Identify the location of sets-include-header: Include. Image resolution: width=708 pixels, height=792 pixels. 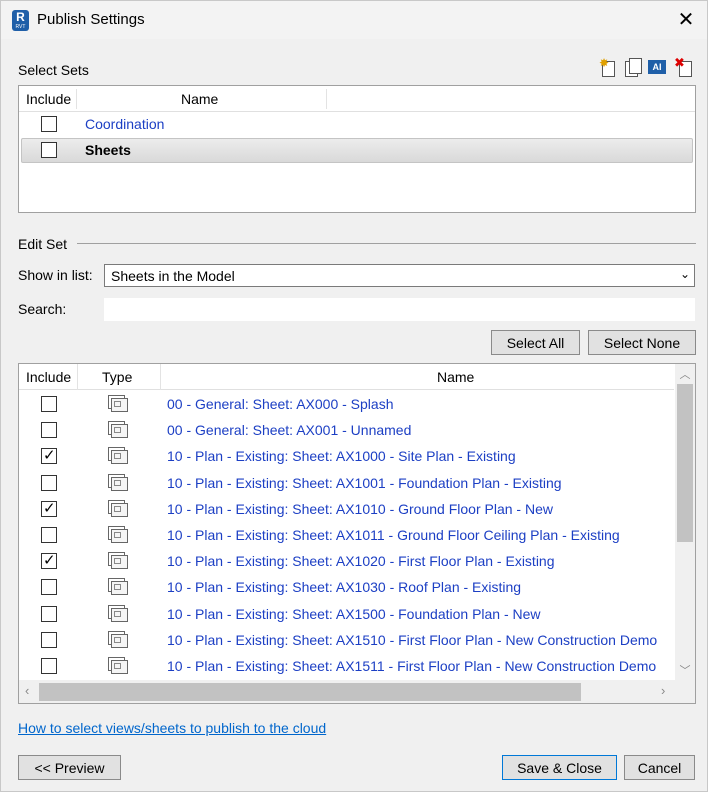
(48, 99).